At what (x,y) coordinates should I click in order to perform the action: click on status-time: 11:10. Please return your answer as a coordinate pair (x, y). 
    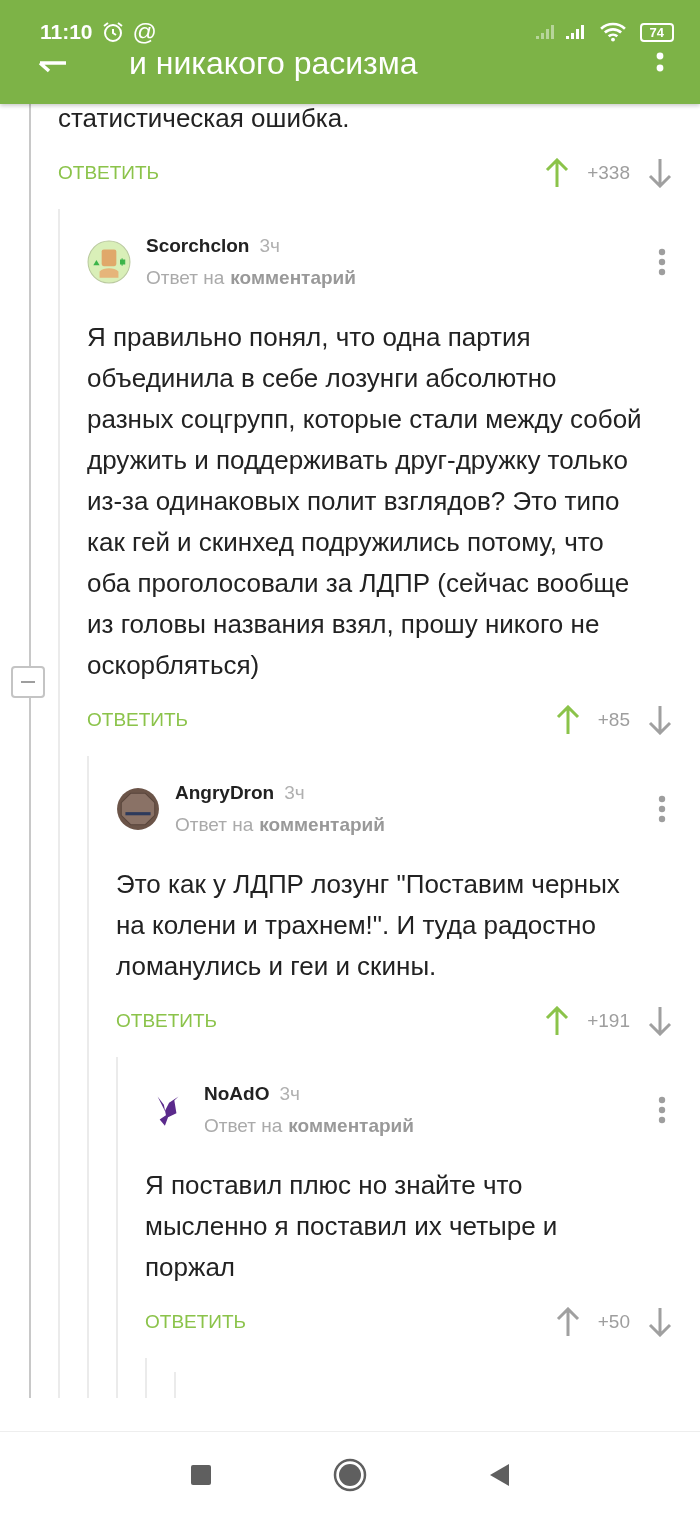
    Looking at the image, I should click on (66, 32).